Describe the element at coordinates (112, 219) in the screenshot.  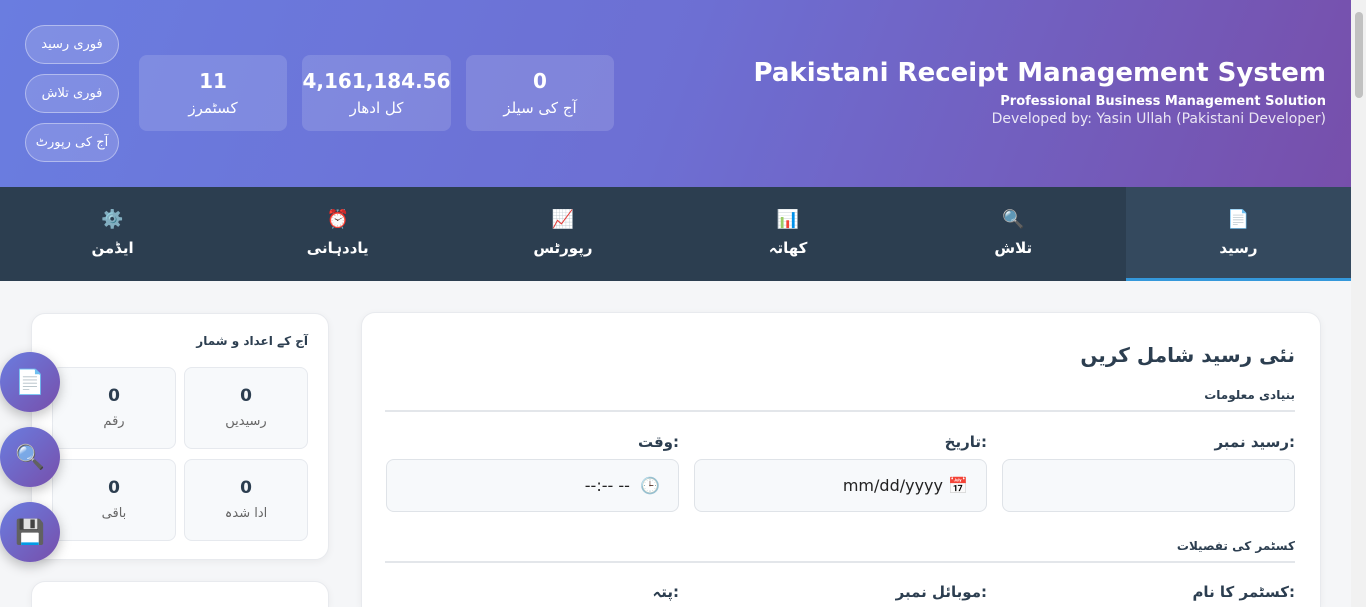
I see `gear-icon: ⚙️` at that location.